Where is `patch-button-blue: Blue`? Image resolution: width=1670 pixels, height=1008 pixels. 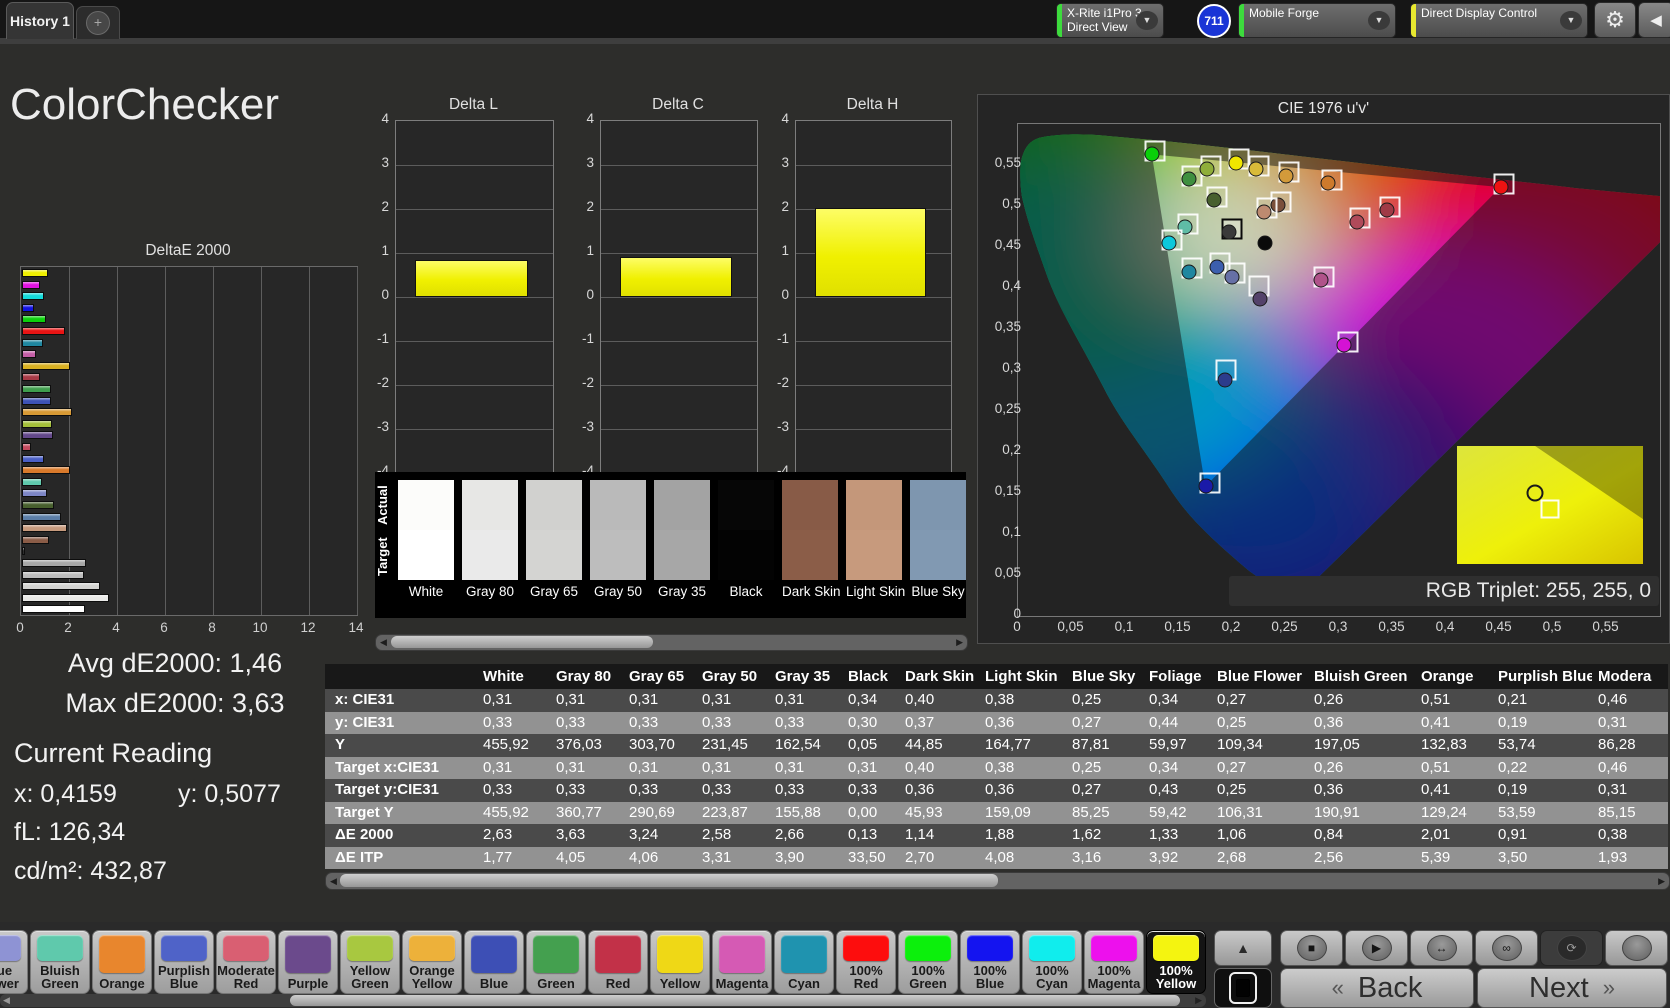
patch-button-blue: Blue is located at coordinates (494, 962).